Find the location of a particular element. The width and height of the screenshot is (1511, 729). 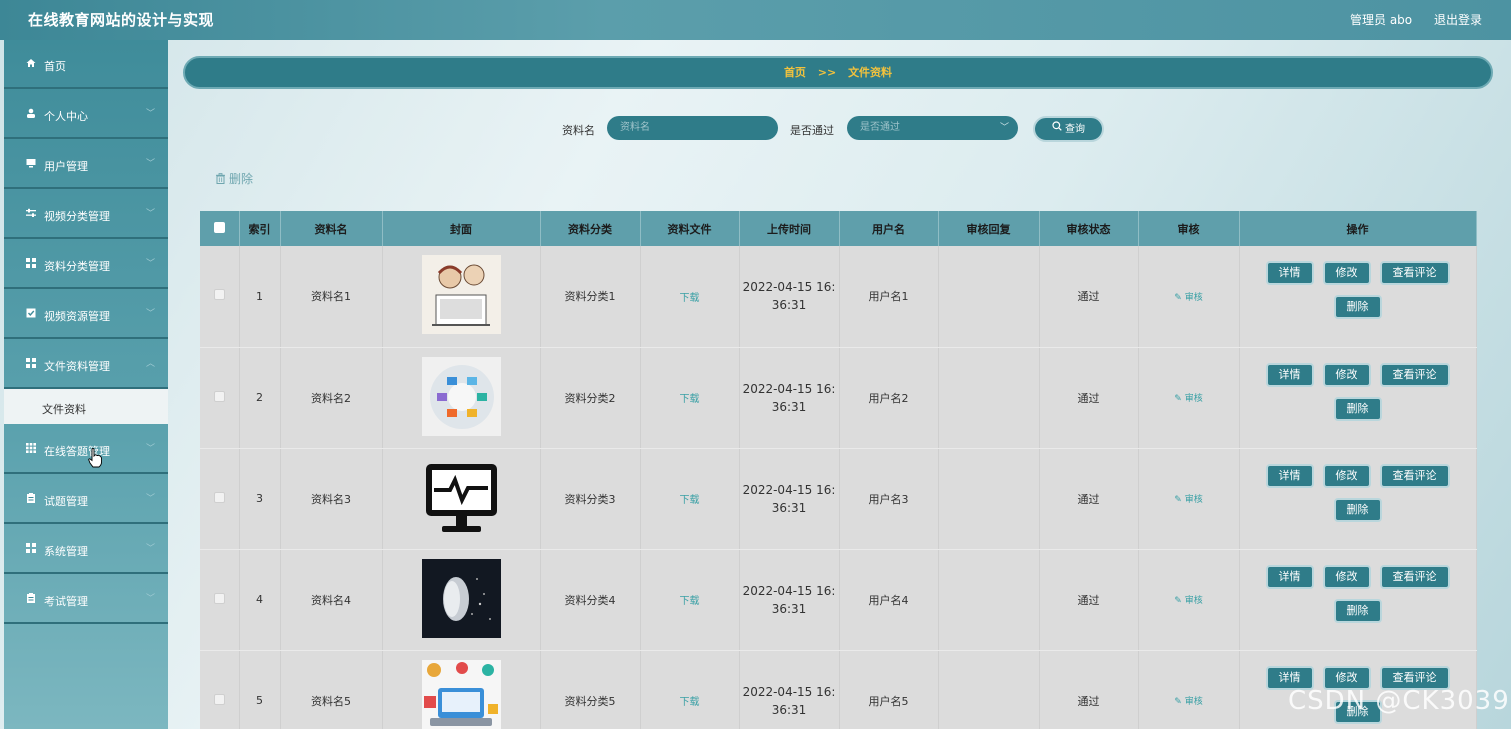

audit-status-cell: 通过 is located at coordinates (1089, 297).